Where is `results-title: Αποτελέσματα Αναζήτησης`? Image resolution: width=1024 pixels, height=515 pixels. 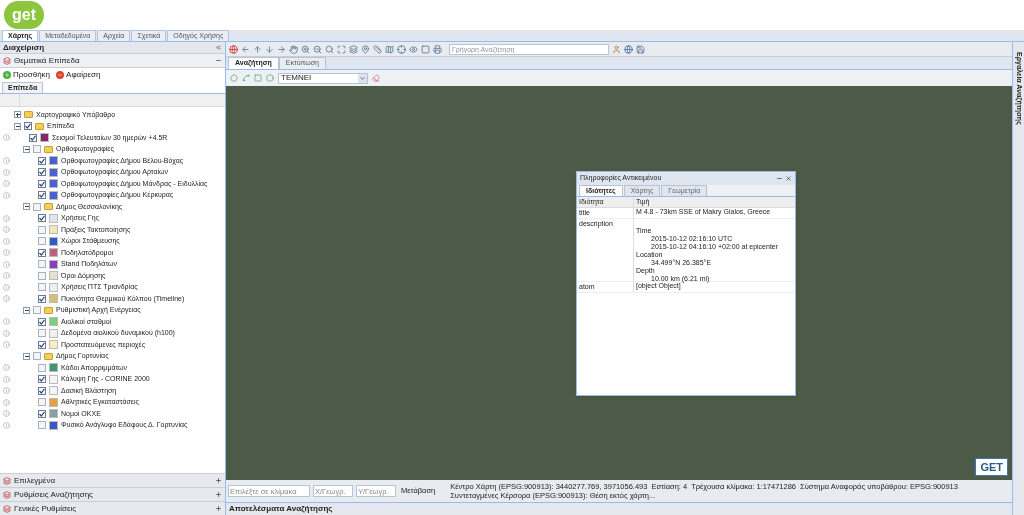
results-title: Αποτελέσματα Αναζήτησης is located at coordinates (281, 509).